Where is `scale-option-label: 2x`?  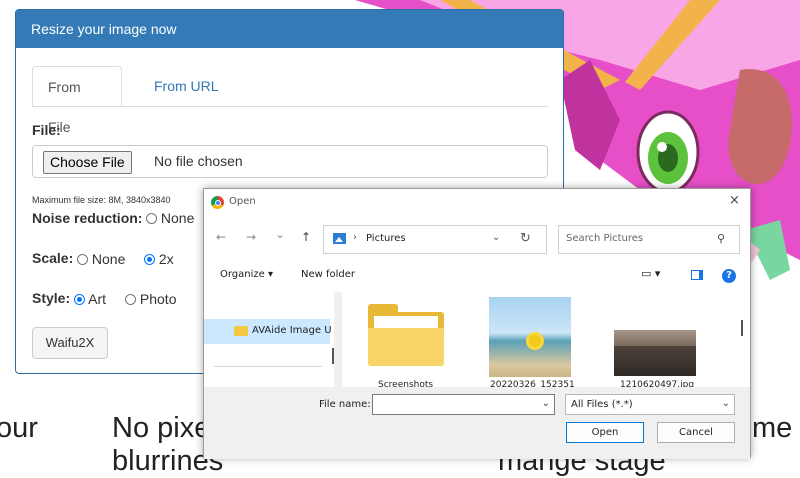
scale-option-label: 2x is located at coordinates (166, 259).